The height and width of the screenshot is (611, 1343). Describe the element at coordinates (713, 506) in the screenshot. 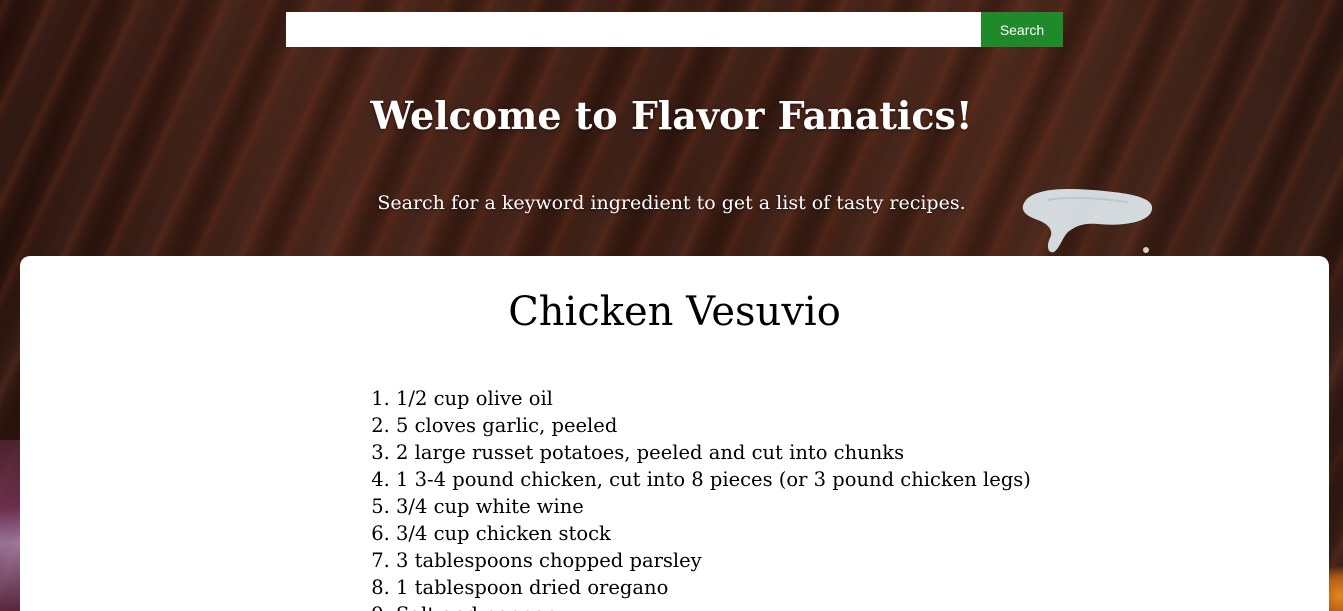

I see `ingredient-item: 3/4 cup white wine` at that location.